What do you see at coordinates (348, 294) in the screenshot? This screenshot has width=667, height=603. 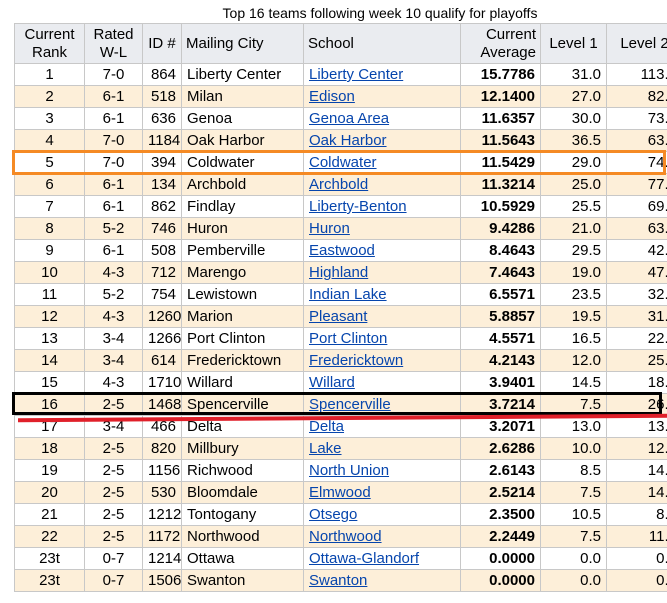 I see `school-link: Indian Lake` at bounding box center [348, 294].